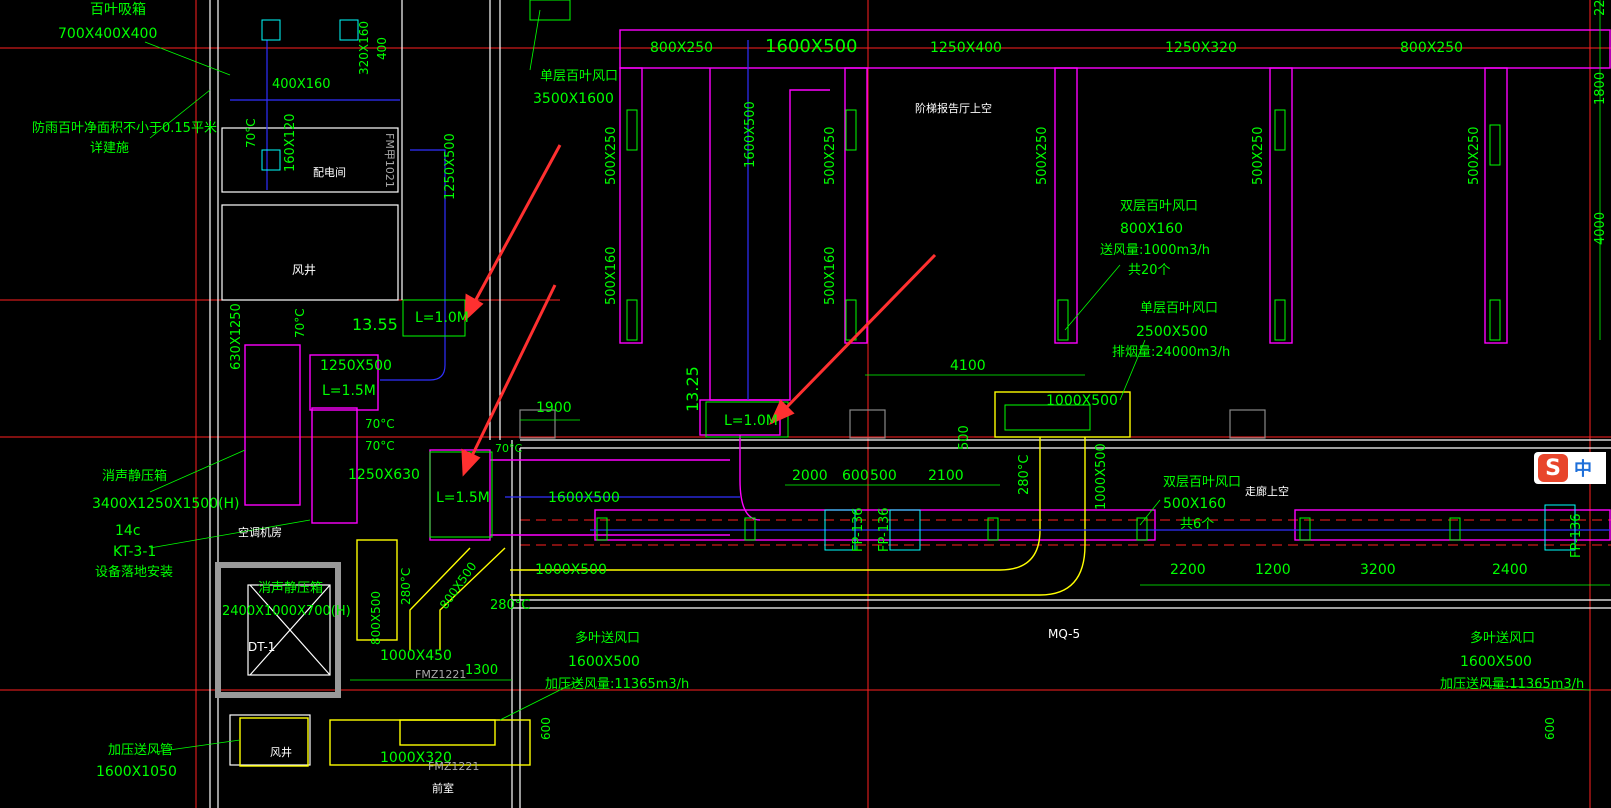  What do you see at coordinates (260, 532) in the screenshot?
I see `label: 空调机房` at bounding box center [260, 532].